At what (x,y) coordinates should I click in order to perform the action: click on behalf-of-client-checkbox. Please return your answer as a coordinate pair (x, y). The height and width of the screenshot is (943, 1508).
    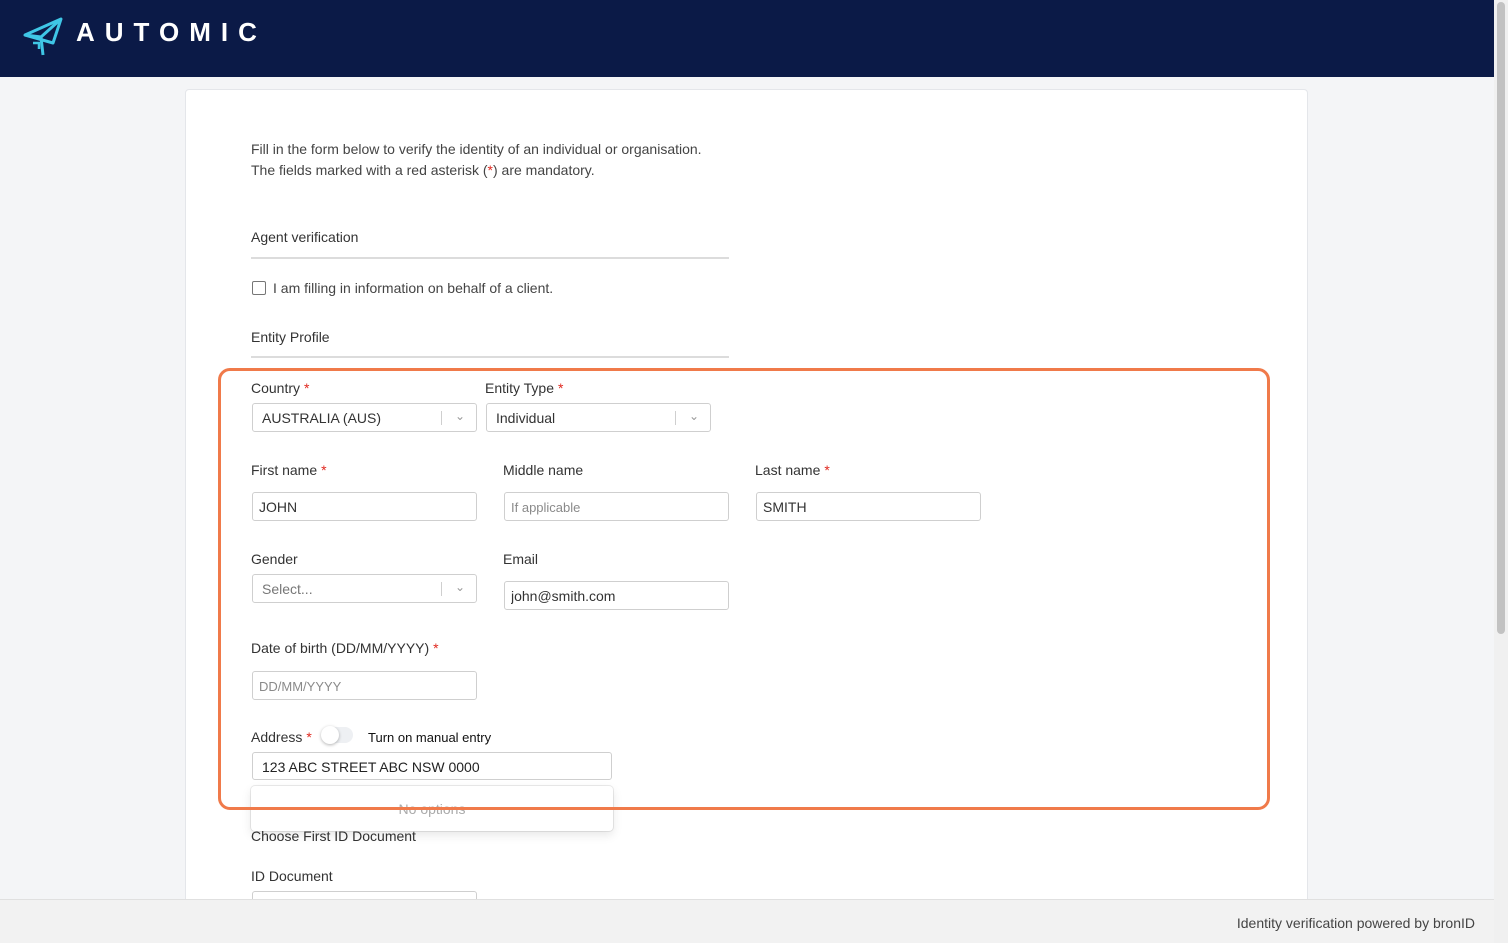
    Looking at the image, I should click on (259, 288).